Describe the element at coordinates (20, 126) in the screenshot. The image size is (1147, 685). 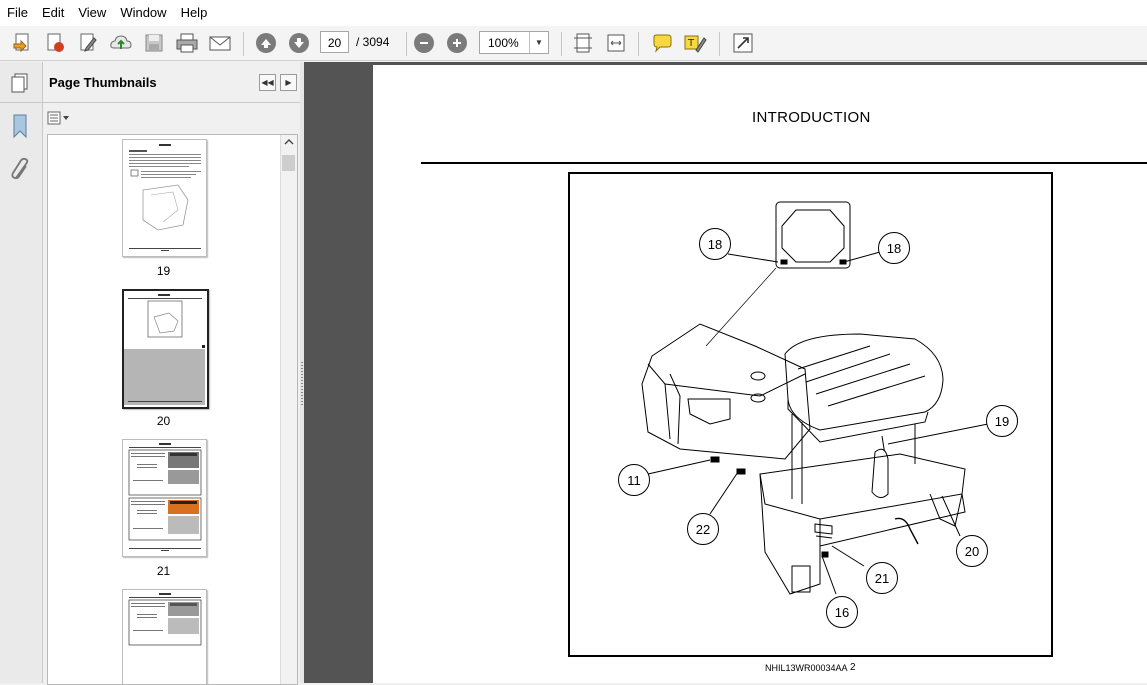
I see `bookmarks-icon` at that location.